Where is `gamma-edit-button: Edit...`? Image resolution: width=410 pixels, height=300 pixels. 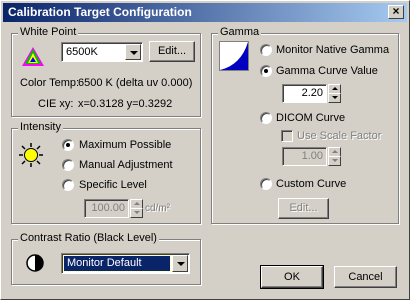 gamma-edit-button: Edit... is located at coordinates (303, 208).